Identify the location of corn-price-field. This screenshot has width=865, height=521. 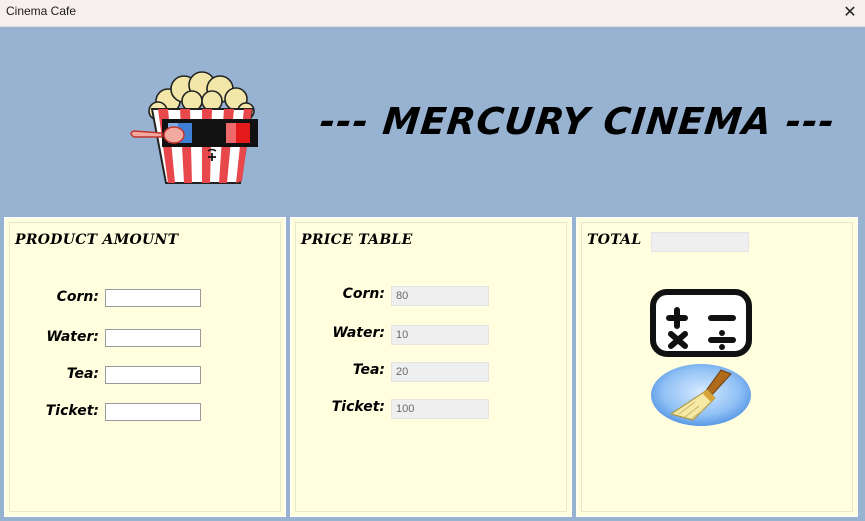
(440, 296).